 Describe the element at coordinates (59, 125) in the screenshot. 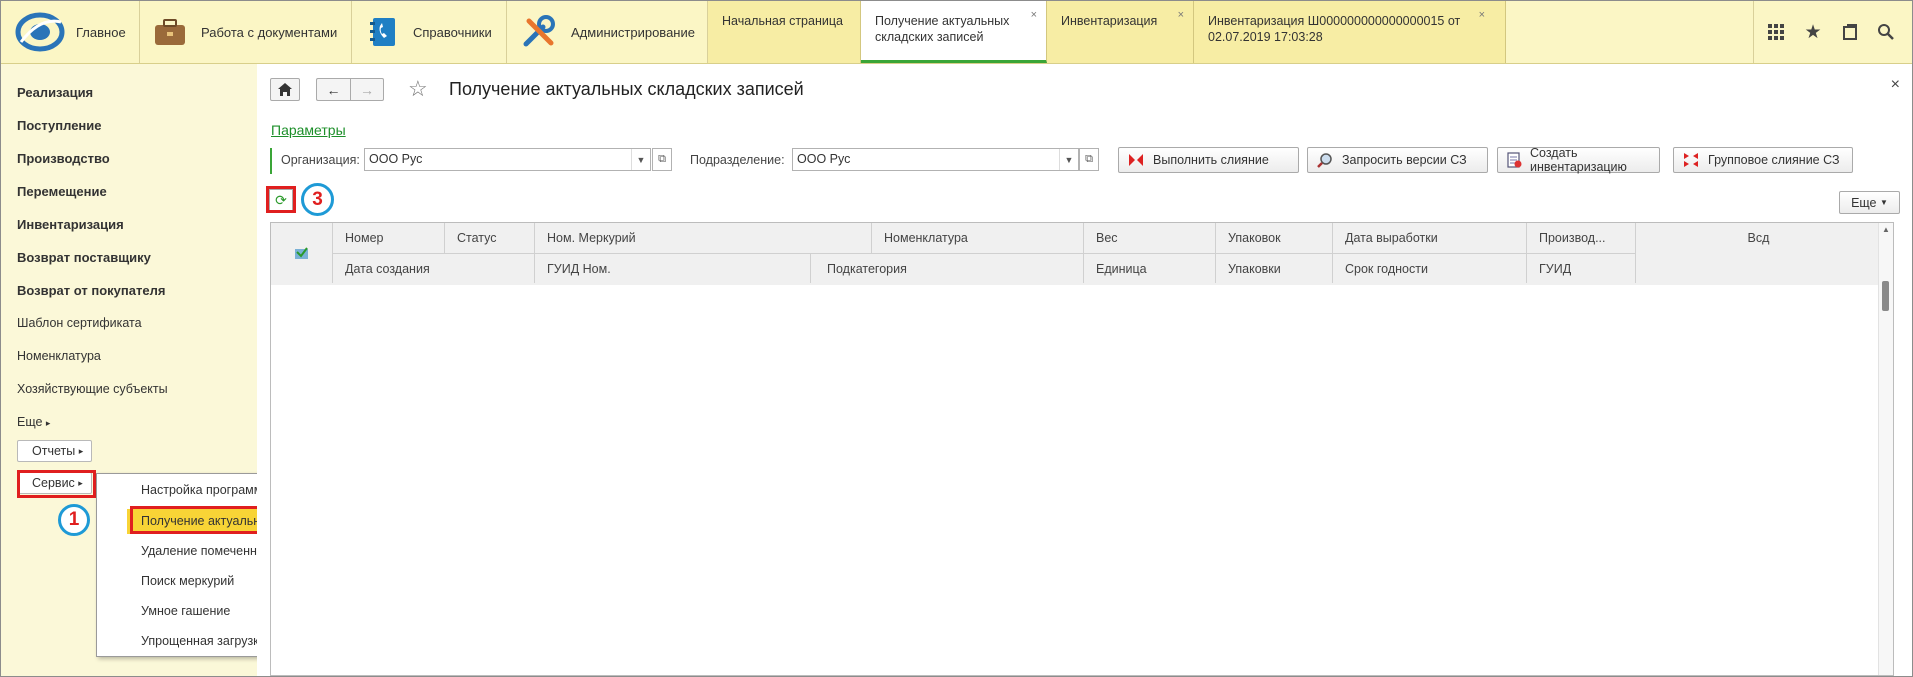

I see `sidebar-item-receipts: Поступление` at that location.